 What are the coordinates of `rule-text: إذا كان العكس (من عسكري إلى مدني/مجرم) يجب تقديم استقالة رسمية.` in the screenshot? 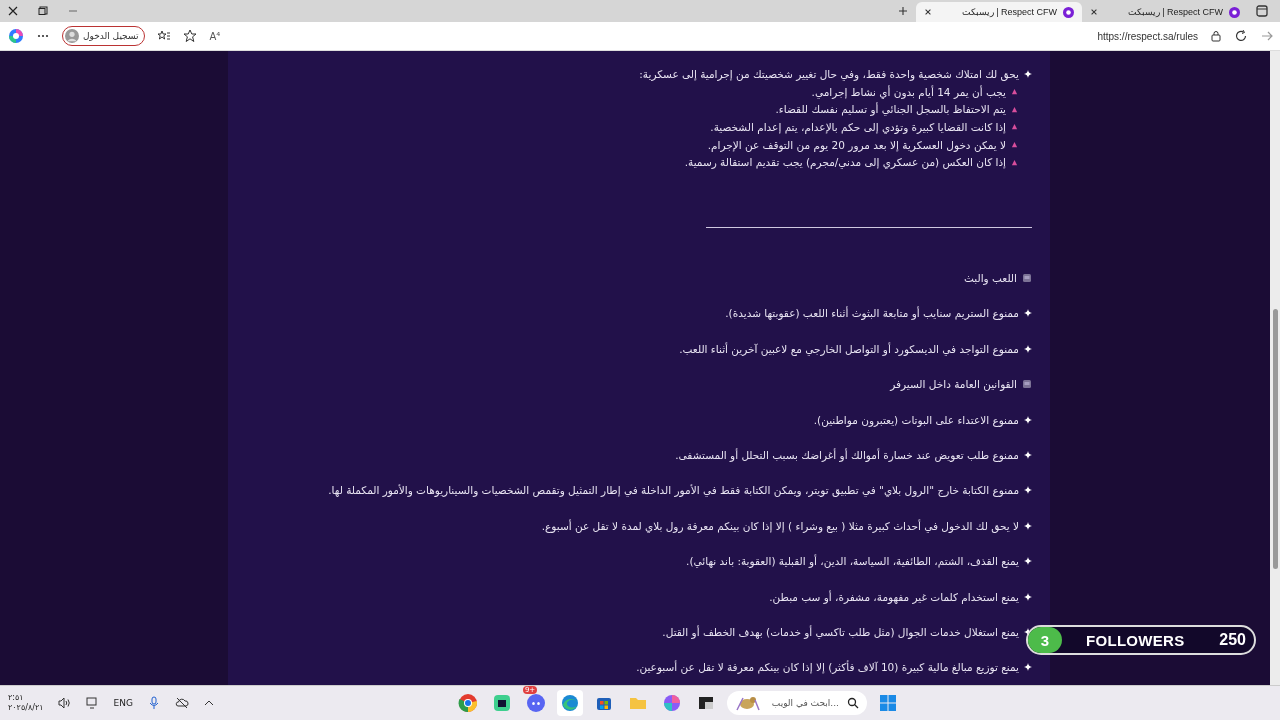 It's located at (845, 162).